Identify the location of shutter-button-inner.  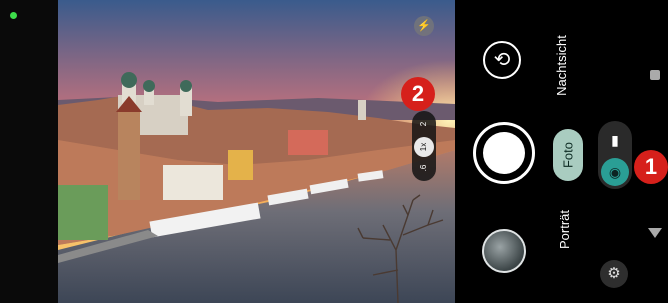
(504, 153).